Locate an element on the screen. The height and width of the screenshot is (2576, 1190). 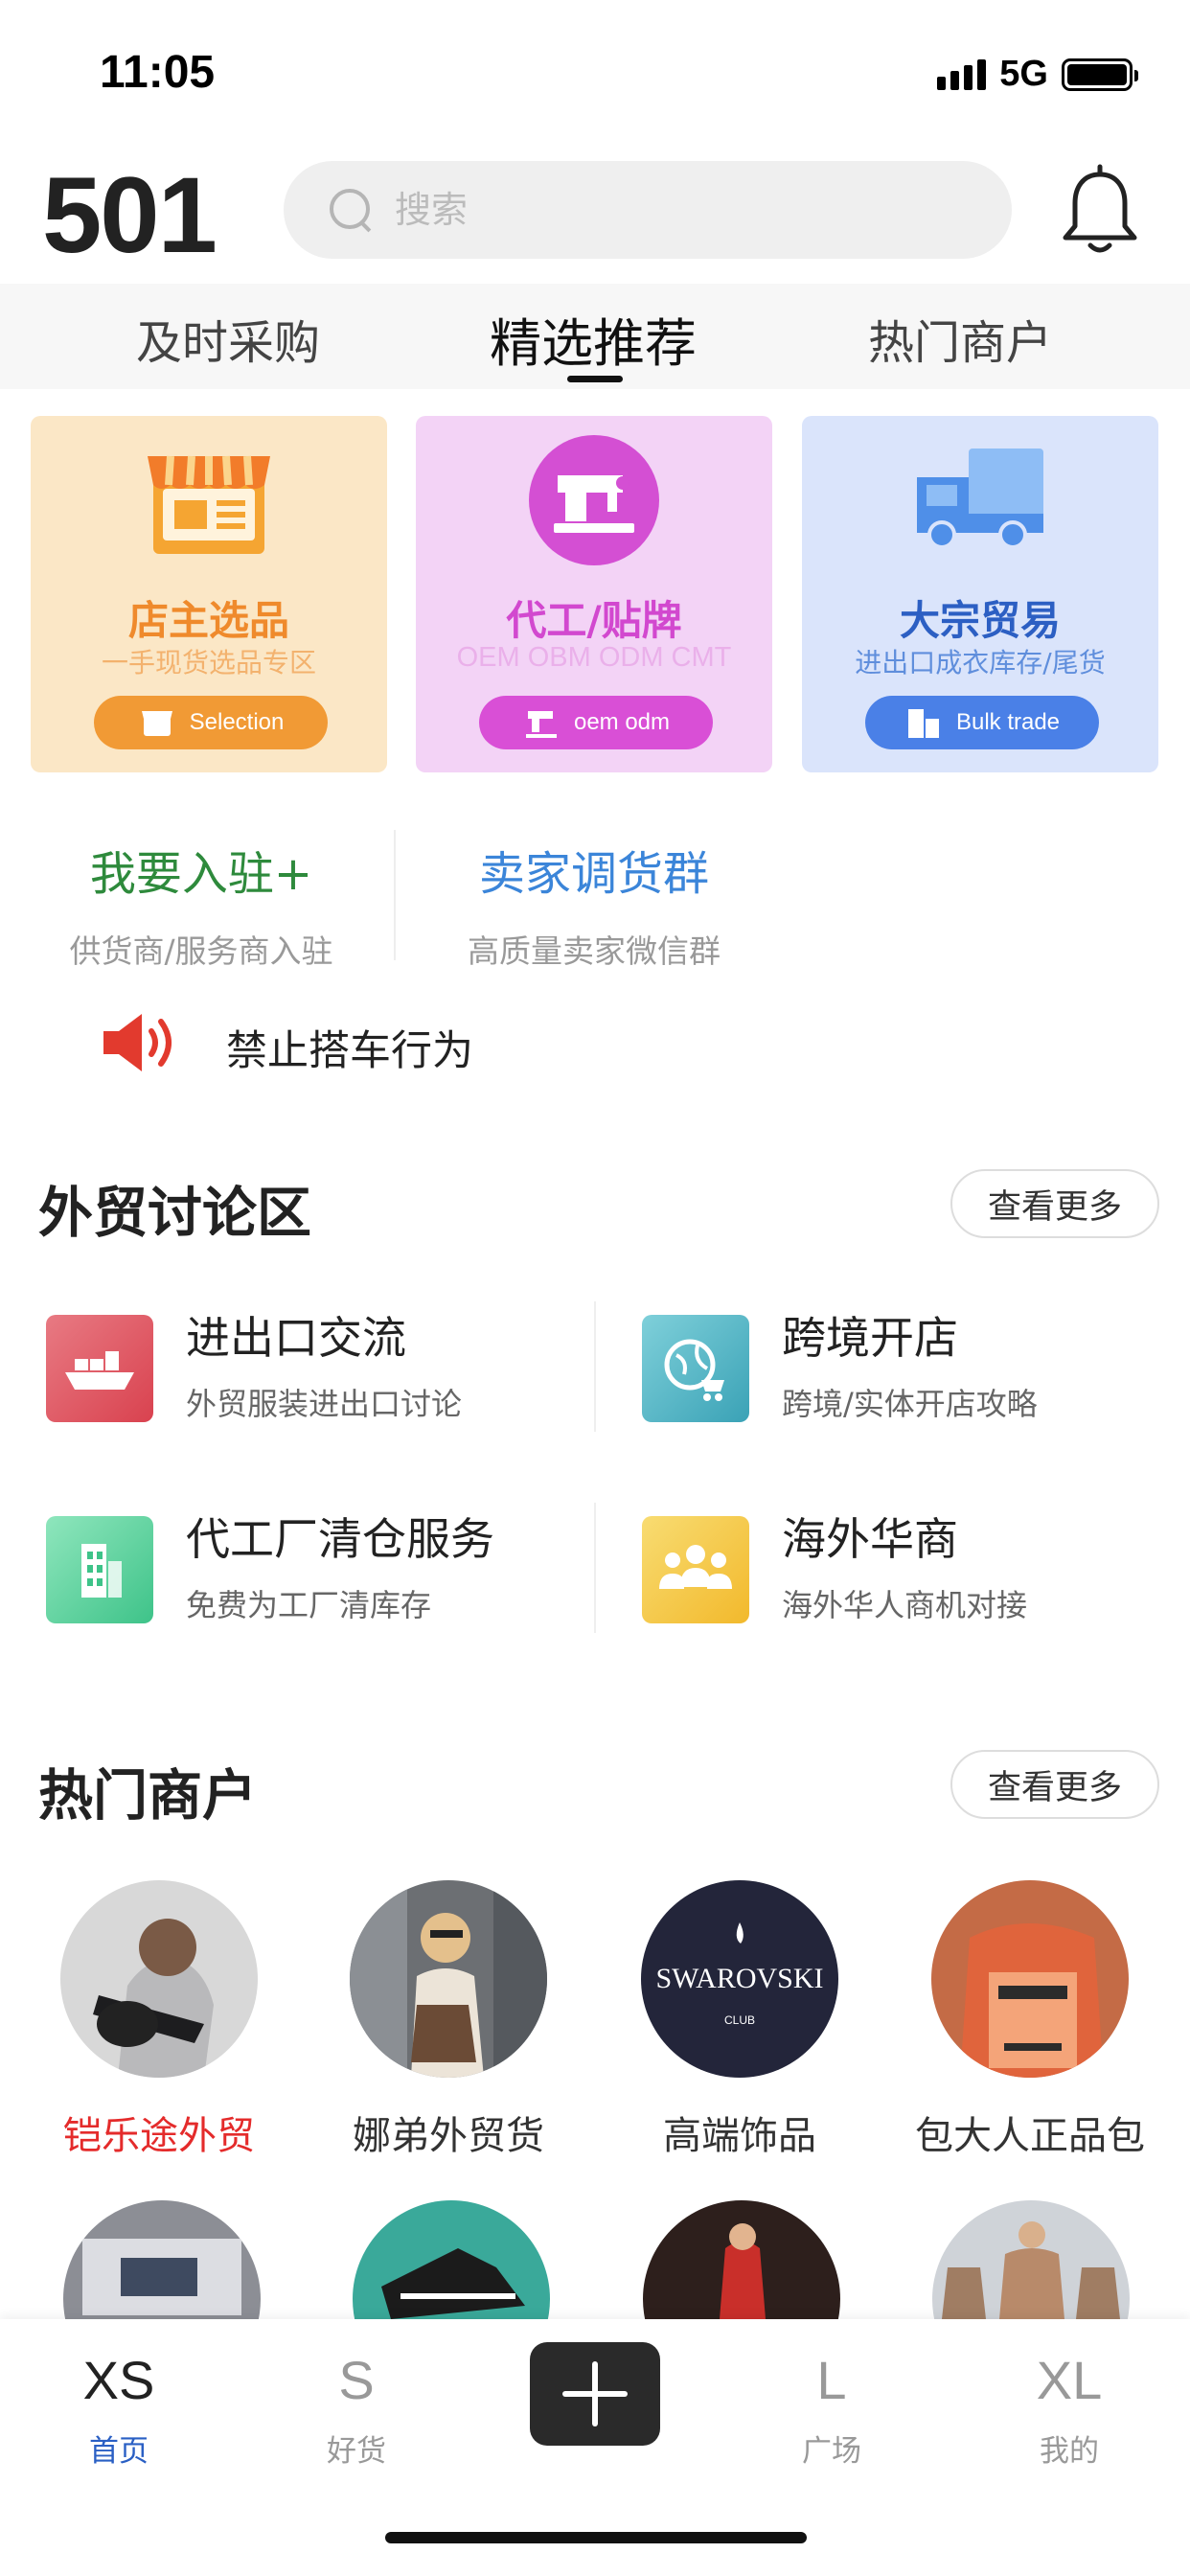
nav-label: 首页 is located at coordinates (119, 2451).